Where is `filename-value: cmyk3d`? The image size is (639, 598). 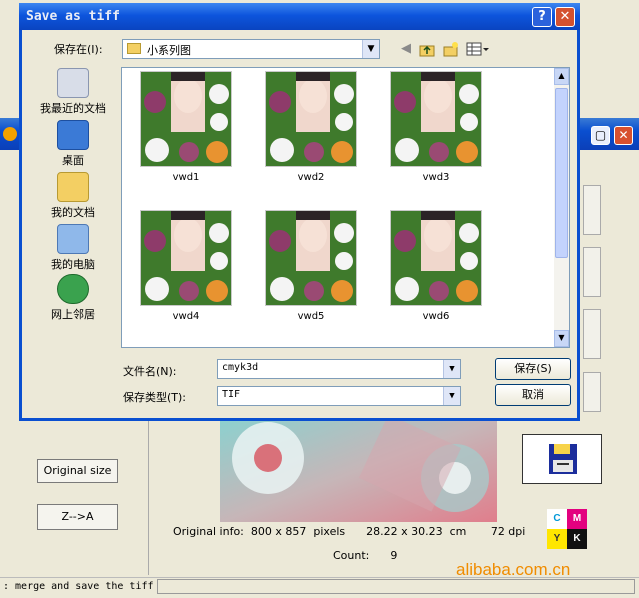 filename-value: cmyk3d is located at coordinates (240, 367).